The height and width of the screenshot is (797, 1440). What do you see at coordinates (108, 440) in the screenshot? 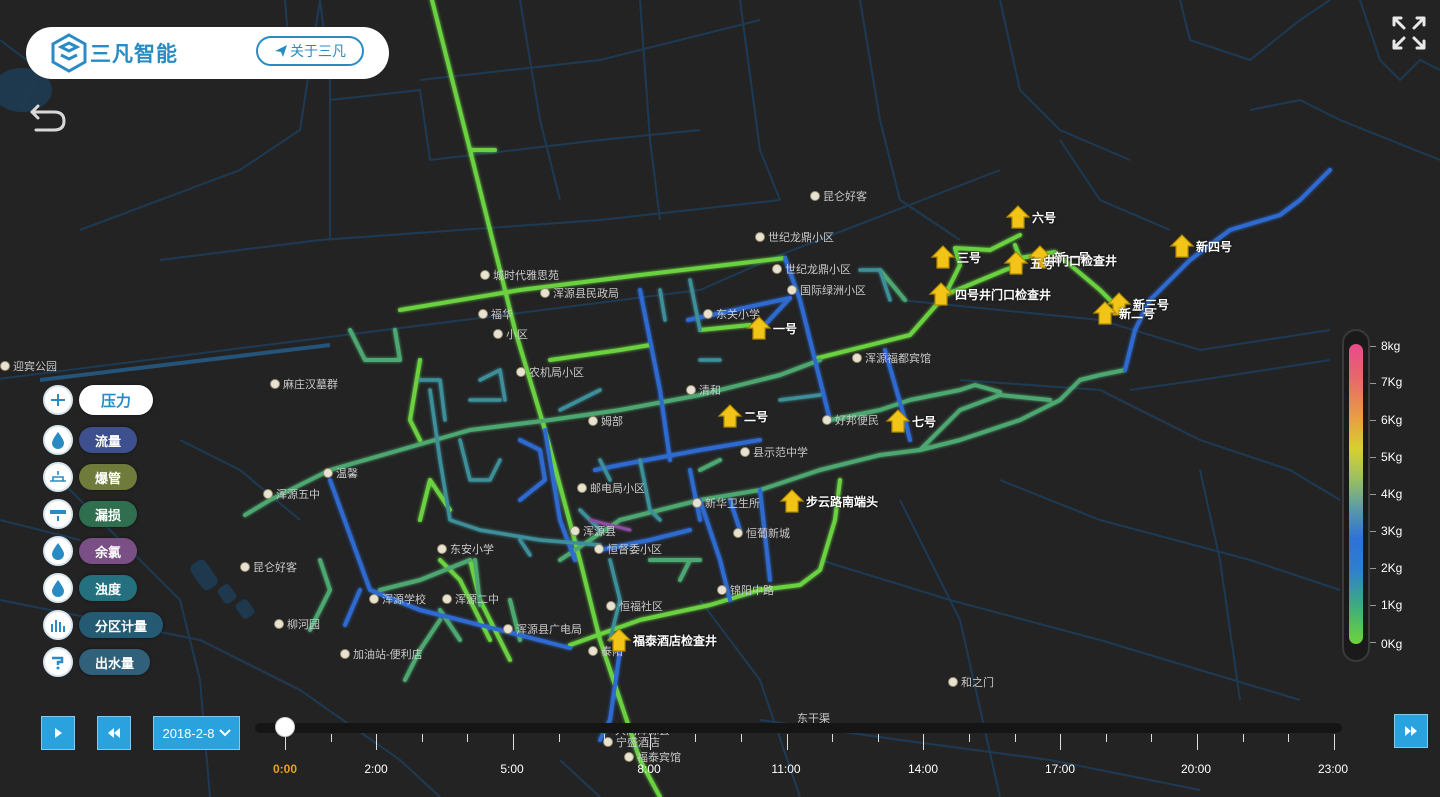
I see `menu-item-label: 流量` at bounding box center [108, 440].